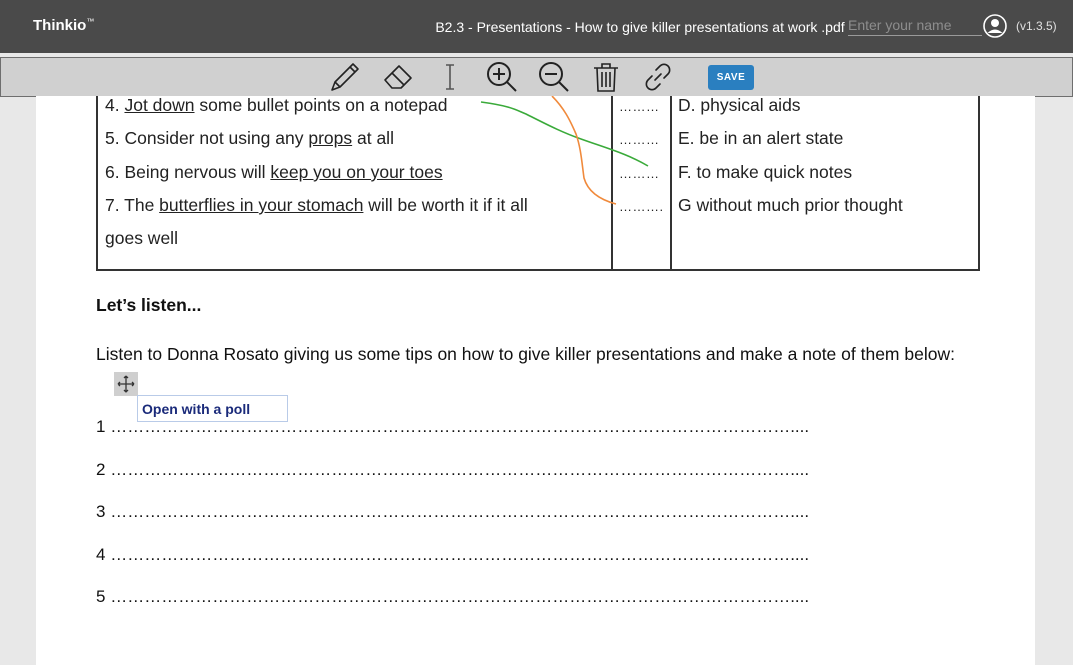  I want to click on match-option: G without much prior thought, so click(790, 205).